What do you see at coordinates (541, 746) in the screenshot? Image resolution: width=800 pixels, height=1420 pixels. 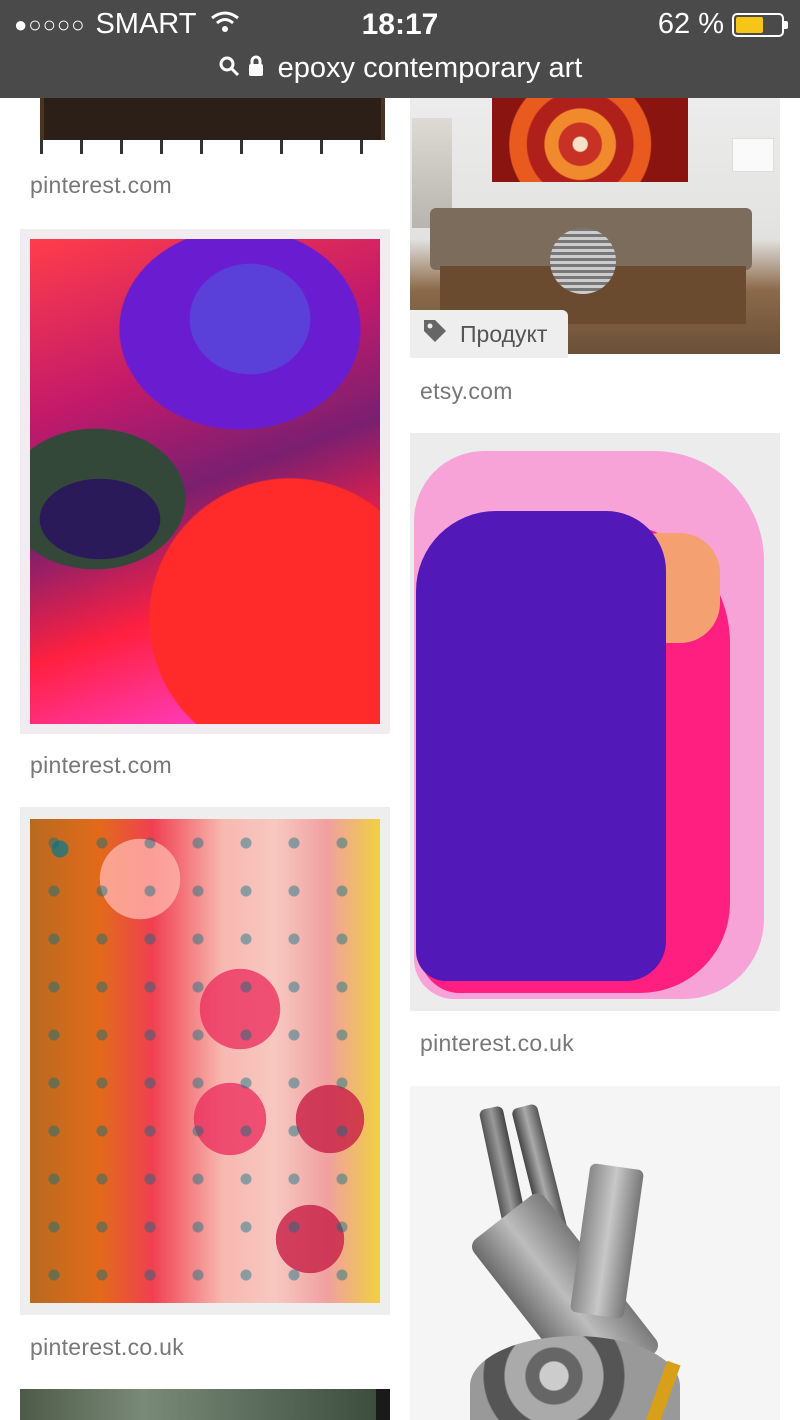 I see `purple-layer` at bounding box center [541, 746].